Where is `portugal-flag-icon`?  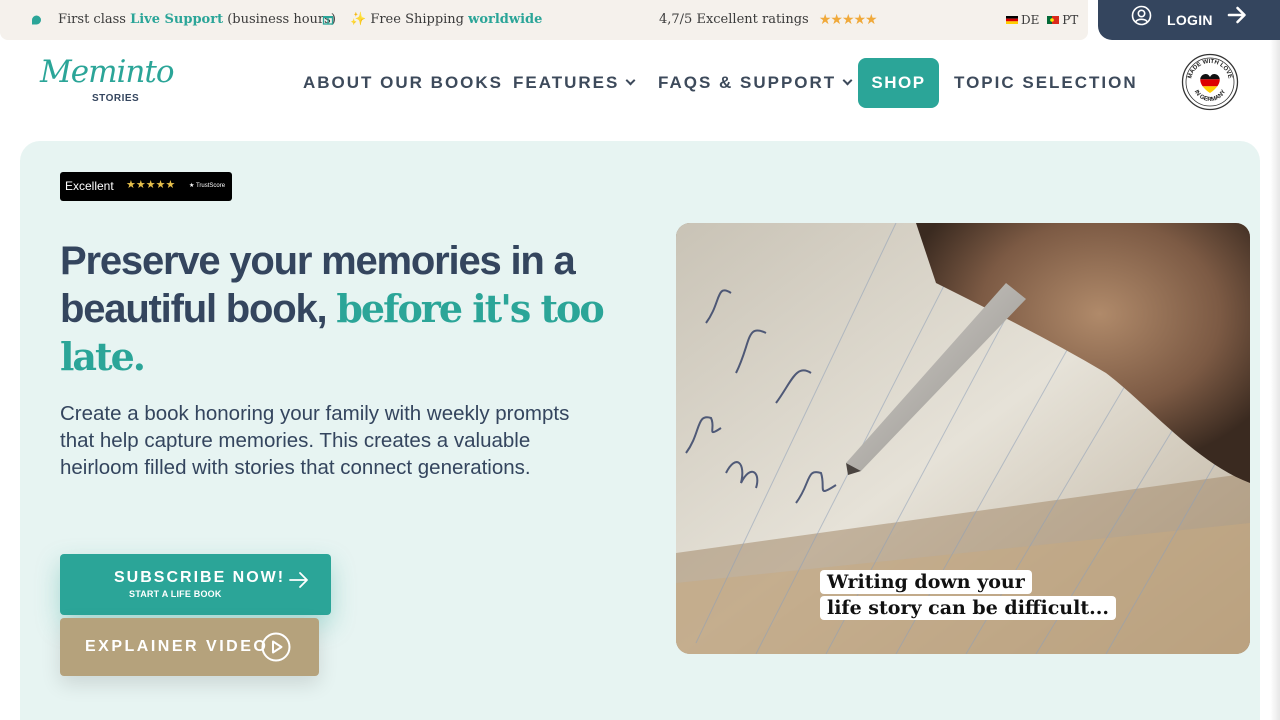
portugal-flag-icon is located at coordinates (1053, 20).